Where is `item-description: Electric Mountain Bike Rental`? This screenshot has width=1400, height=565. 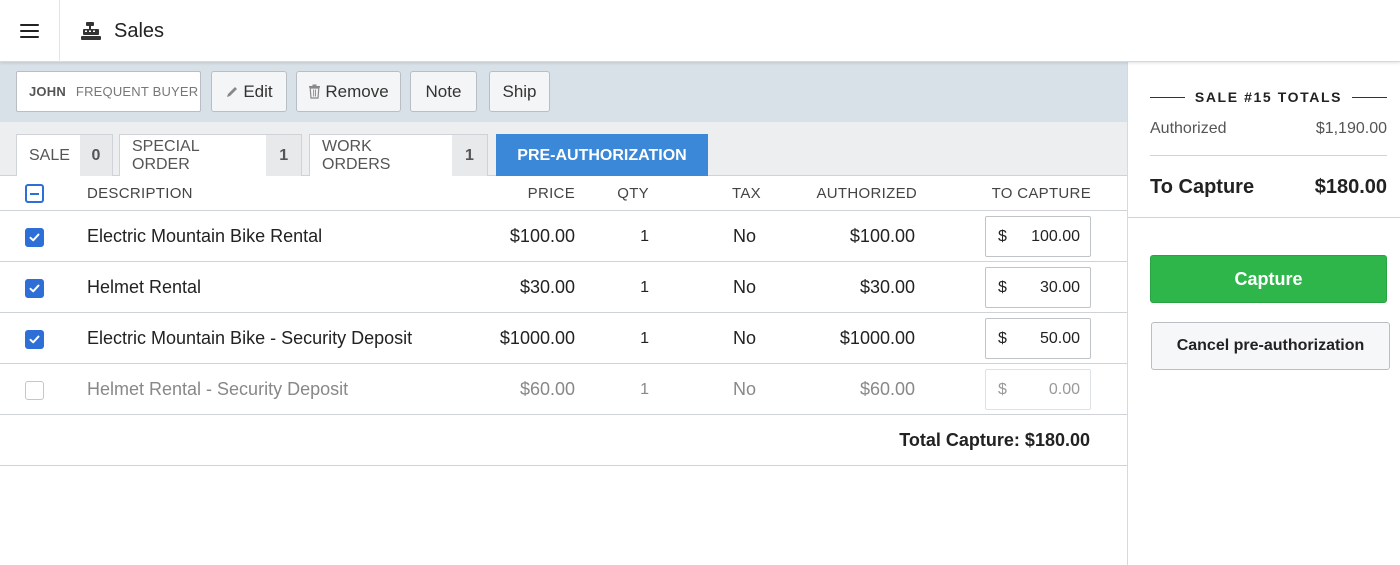 item-description: Electric Mountain Bike Rental is located at coordinates (205, 236).